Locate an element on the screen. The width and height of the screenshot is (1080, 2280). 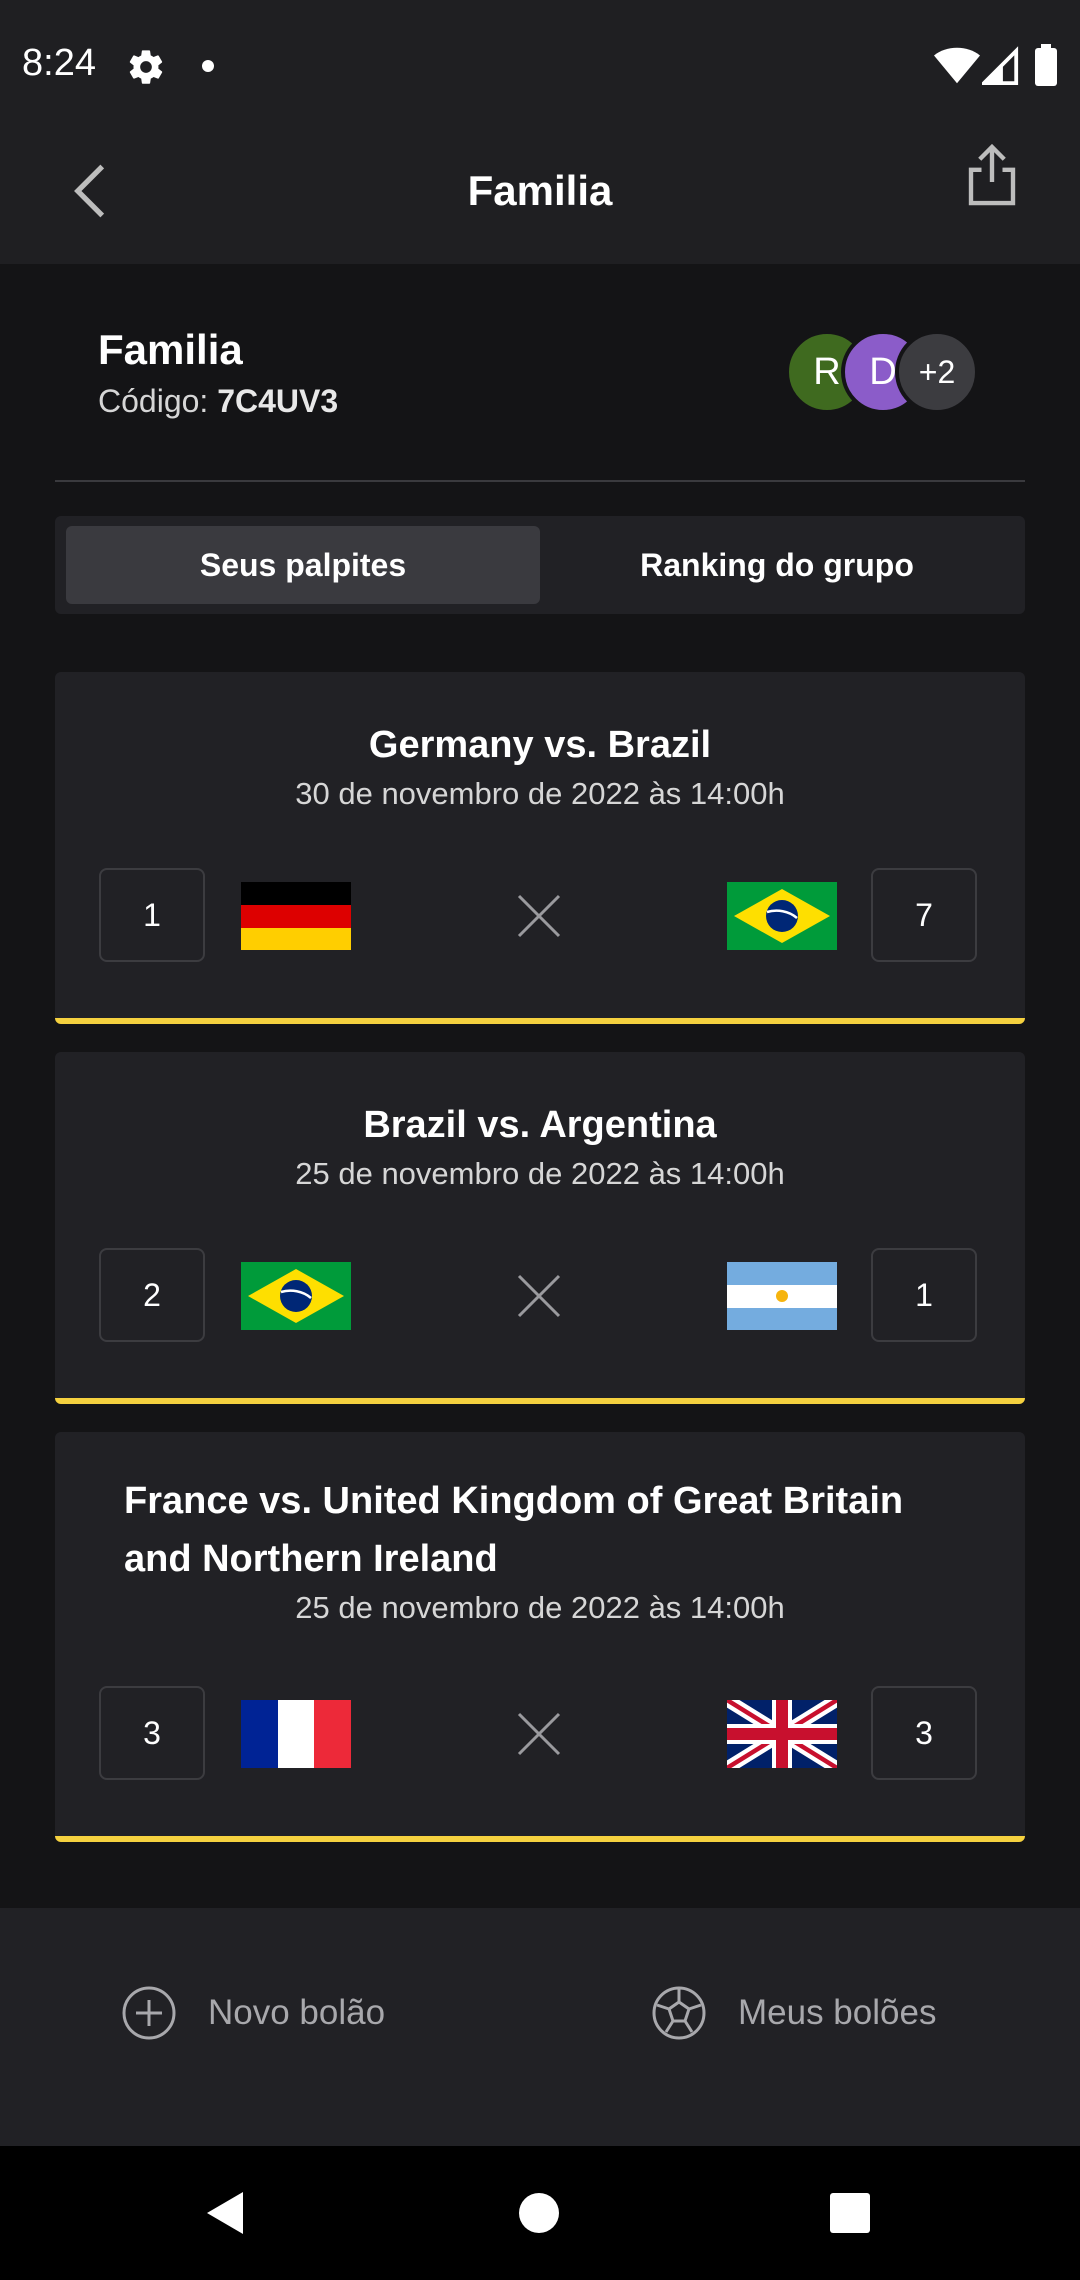
germany-flag-icon is located at coordinates (296, 916).